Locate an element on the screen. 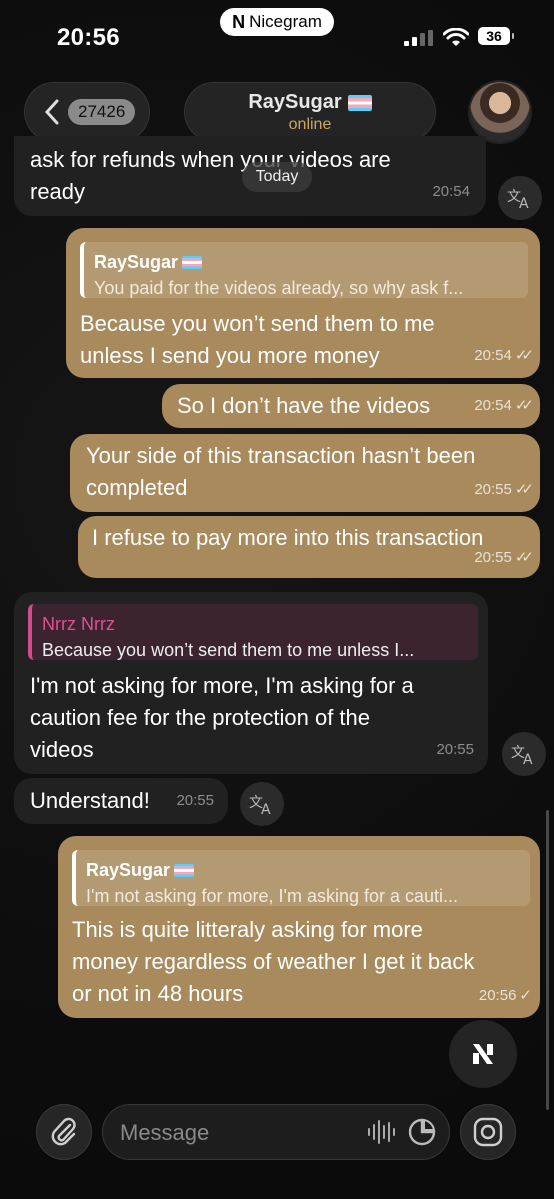 This screenshot has height=1199, width=554. check-icon: ✓ is located at coordinates (525, 995).